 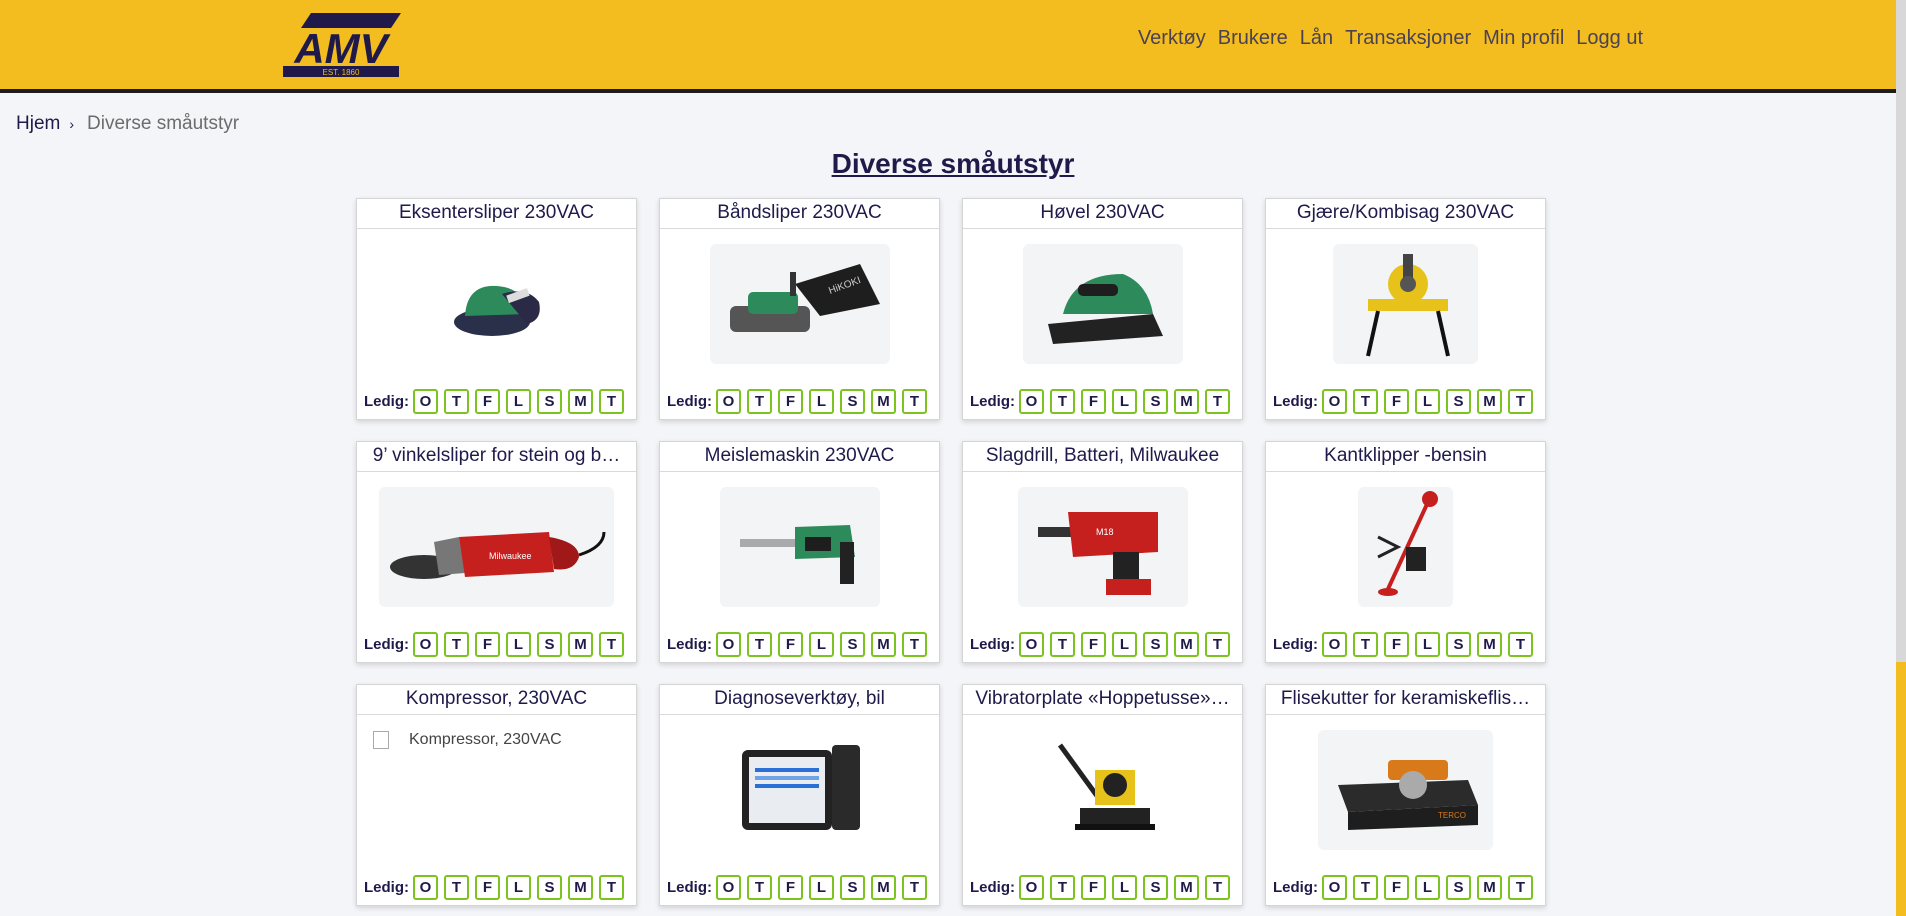 I want to click on tool-card: Vibratorplate «Hoppetusse»… Ledig: O T F L S M T, so click(x=1102, y=795).